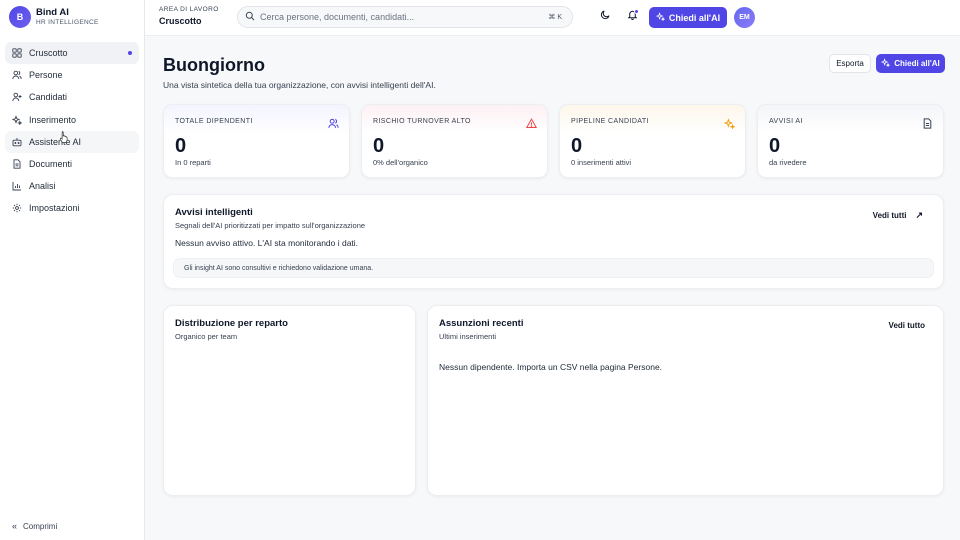 The height and width of the screenshot is (540, 960). I want to click on collapse-label: Comprimi, so click(40, 526).